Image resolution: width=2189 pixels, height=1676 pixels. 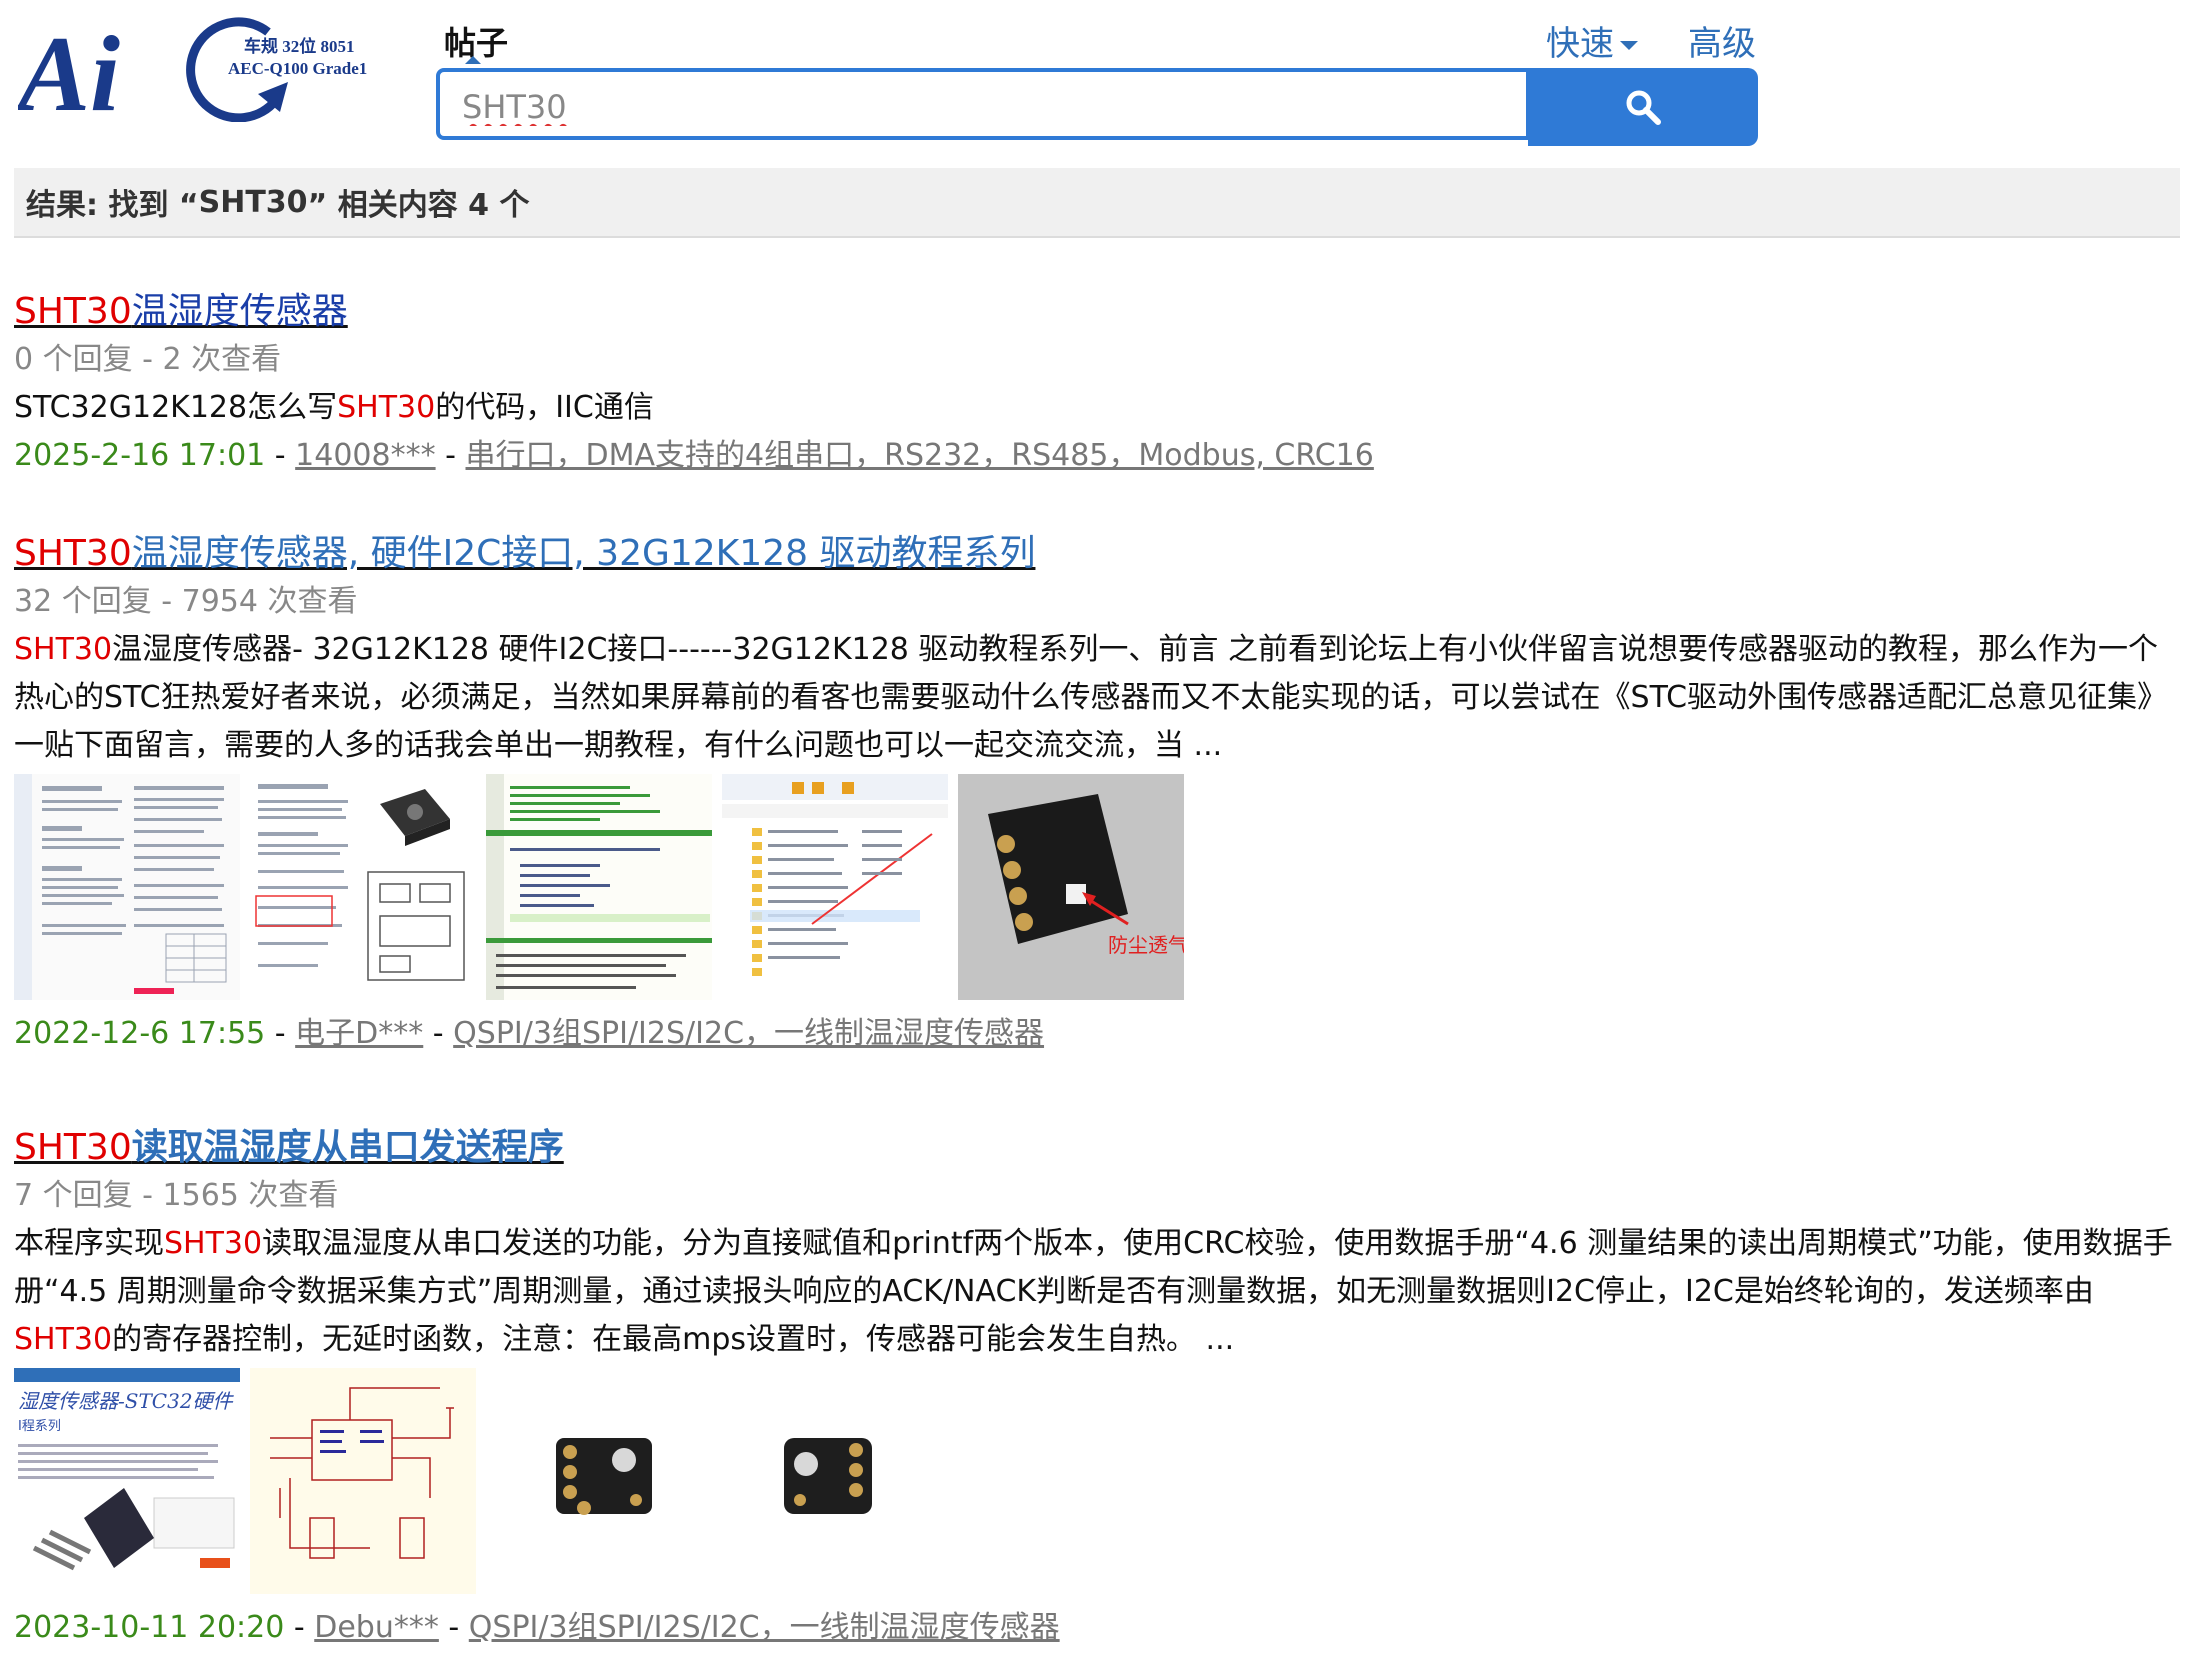 I want to click on results-summary-term: SHT30, so click(x=253, y=202).